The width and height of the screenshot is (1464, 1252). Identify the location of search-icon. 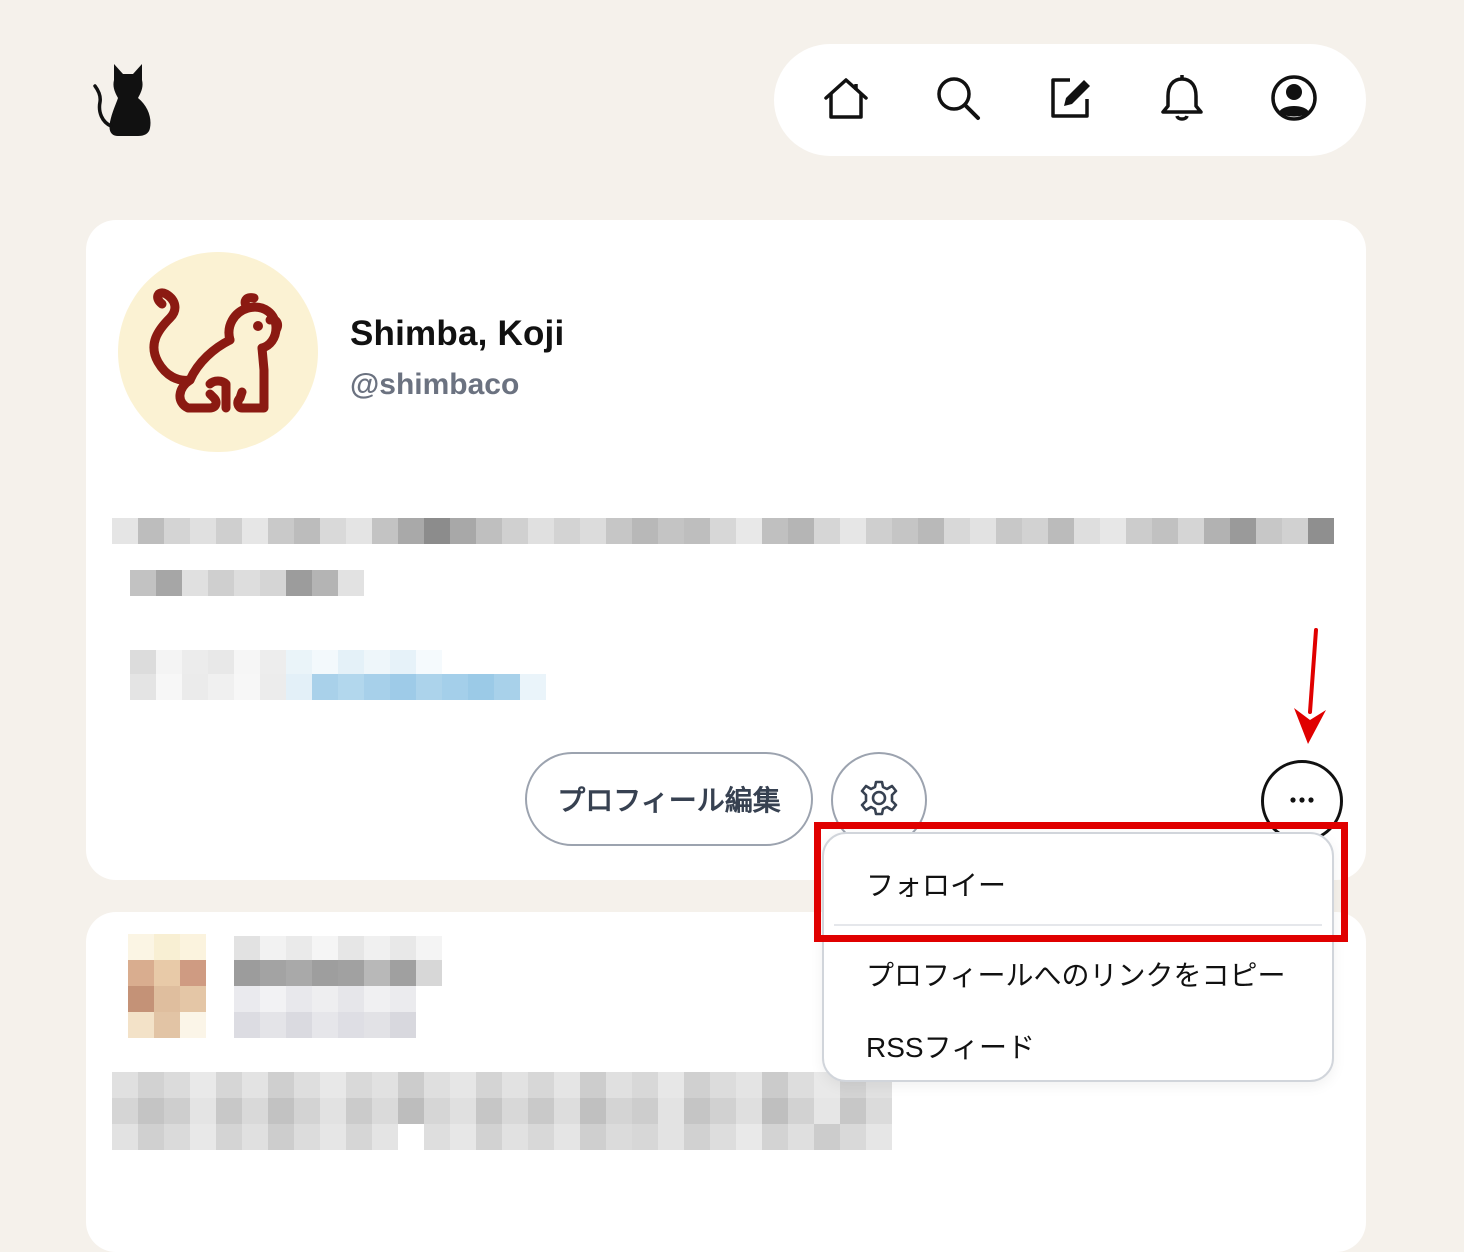
(958, 100).